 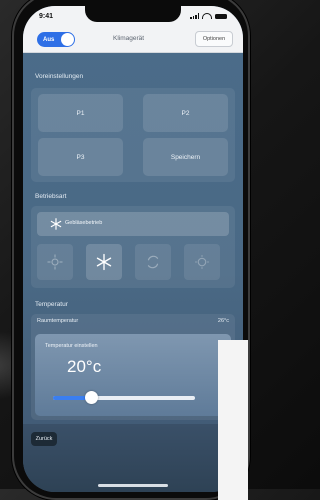 What do you see at coordinates (133, 485) in the screenshot?
I see `home-indicator` at bounding box center [133, 485].